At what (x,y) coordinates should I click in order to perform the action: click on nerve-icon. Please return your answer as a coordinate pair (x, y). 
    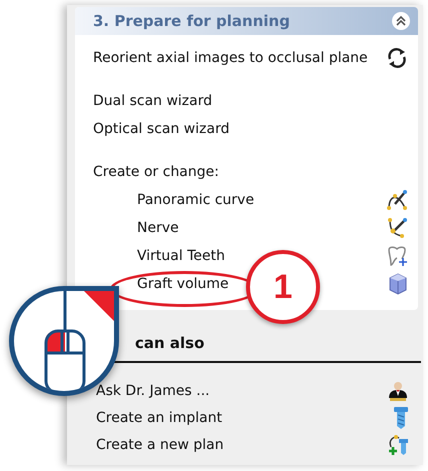
    Looking at the image, I should click on (397, 228).